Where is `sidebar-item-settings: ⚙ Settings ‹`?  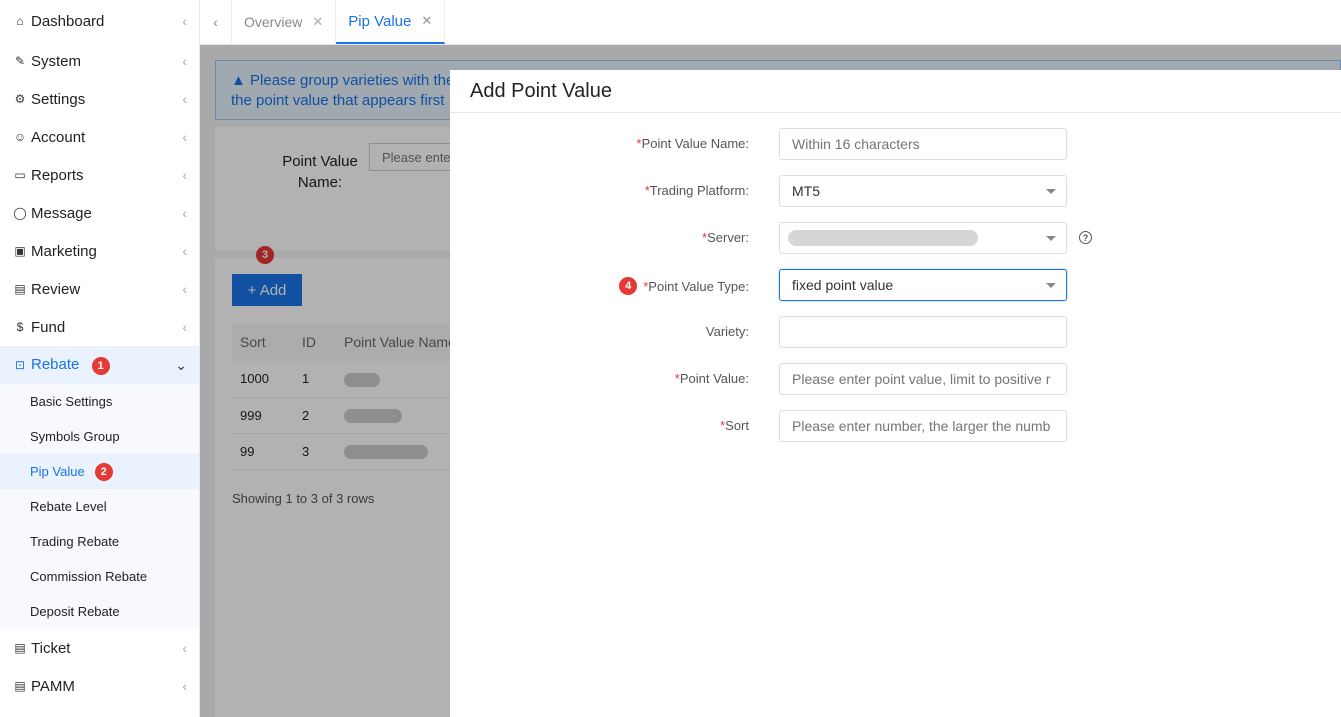
sidebar-item-settings: ⚙ Settings ‹ is located at coordinates (99, 99).